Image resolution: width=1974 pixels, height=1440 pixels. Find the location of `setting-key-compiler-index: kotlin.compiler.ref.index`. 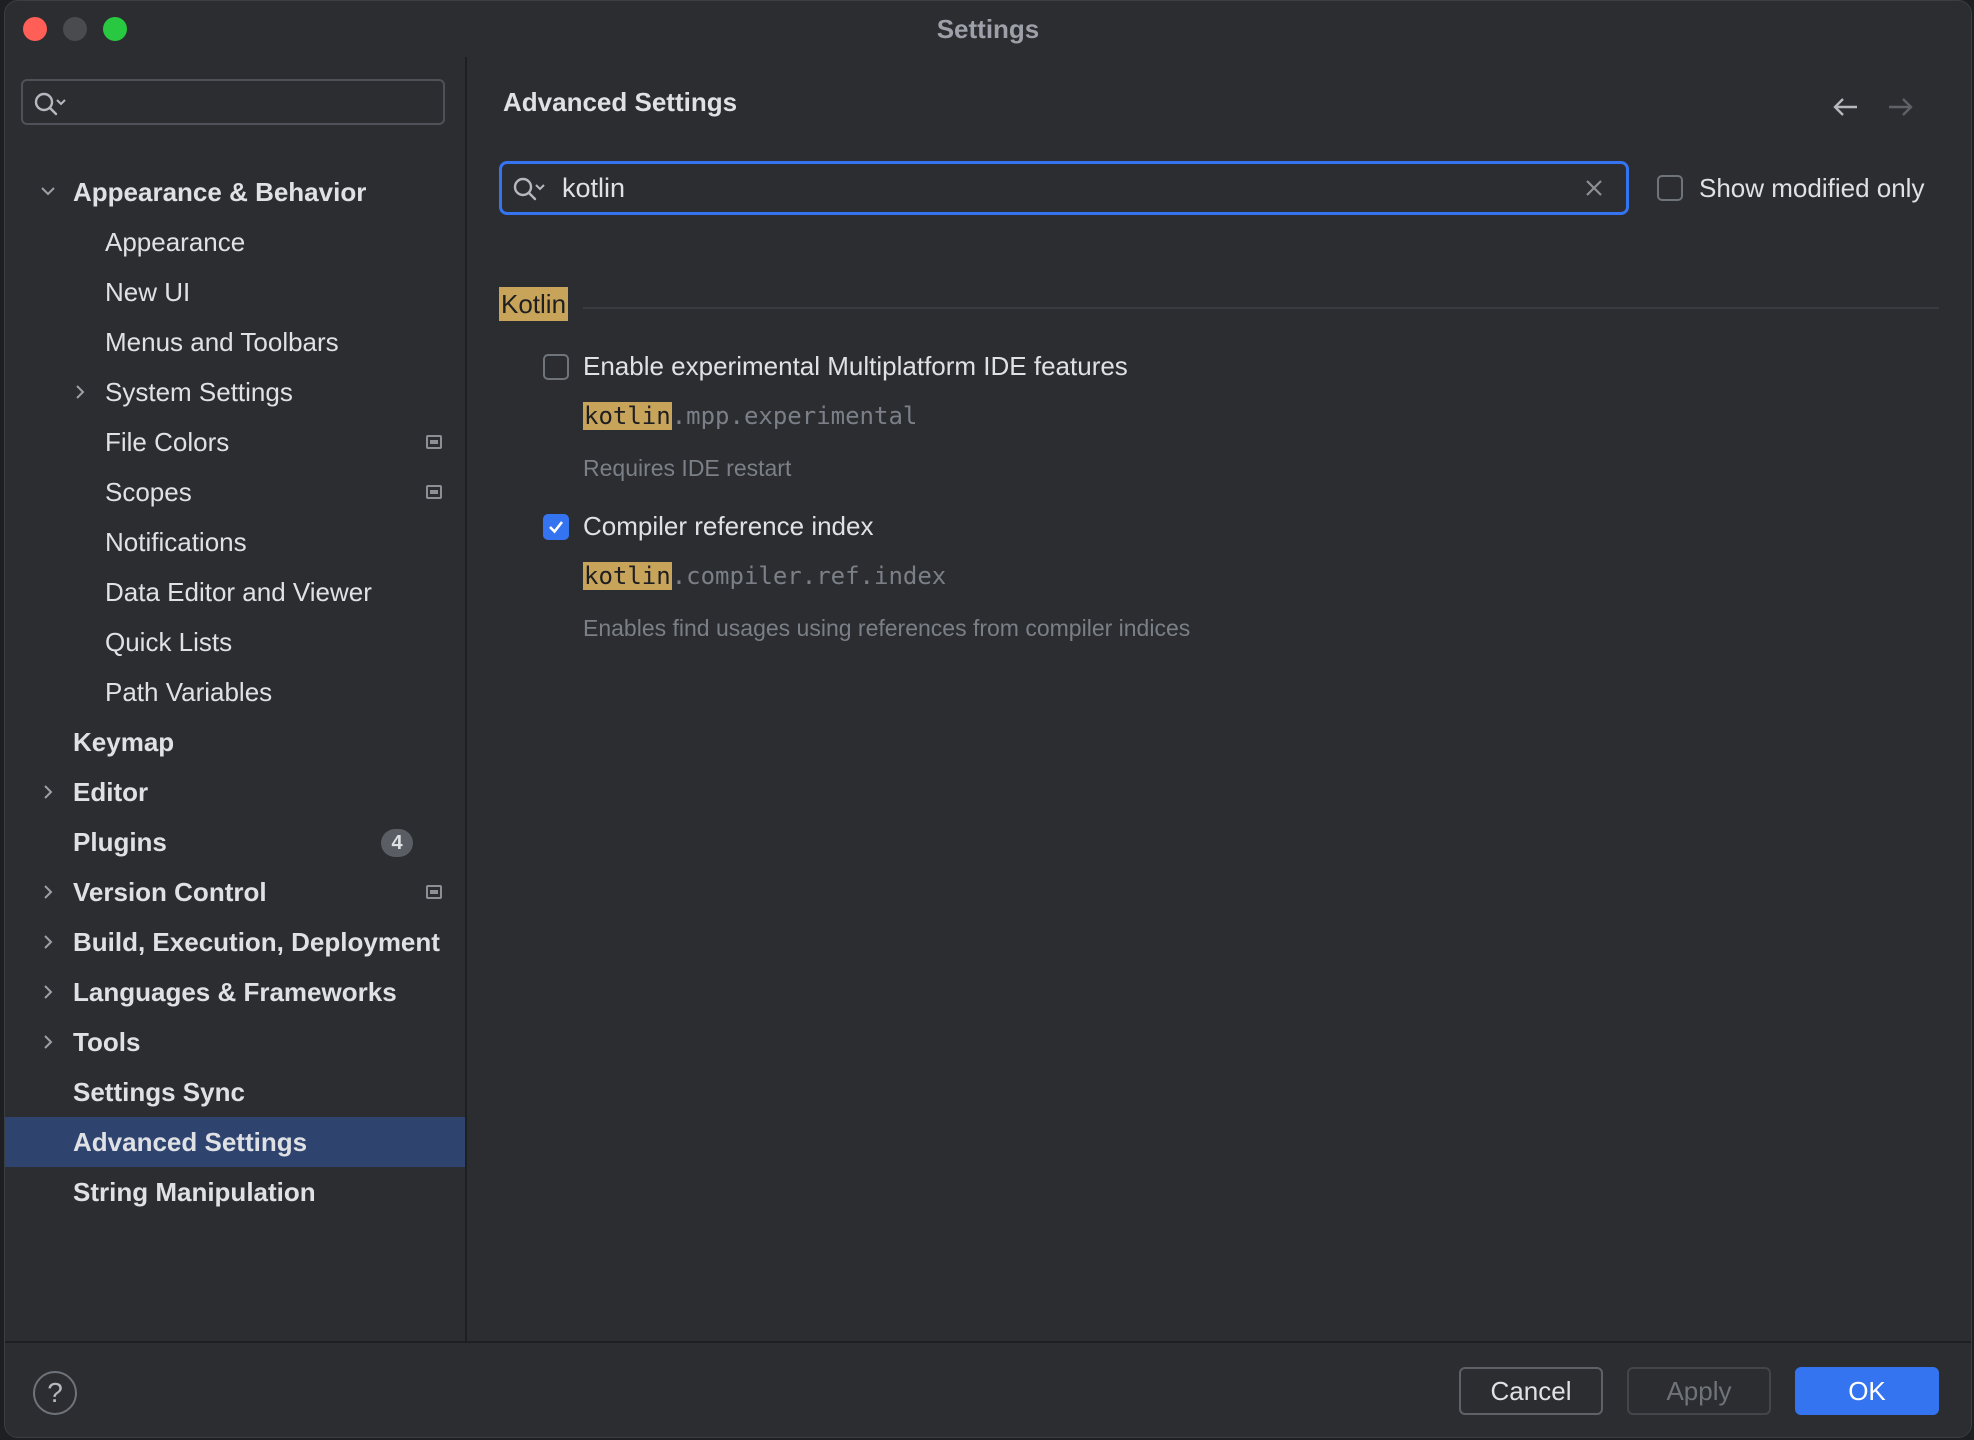

setting-key-compiler-index: kotlin.compiler.ref.index is located at coordinates (764, 576).